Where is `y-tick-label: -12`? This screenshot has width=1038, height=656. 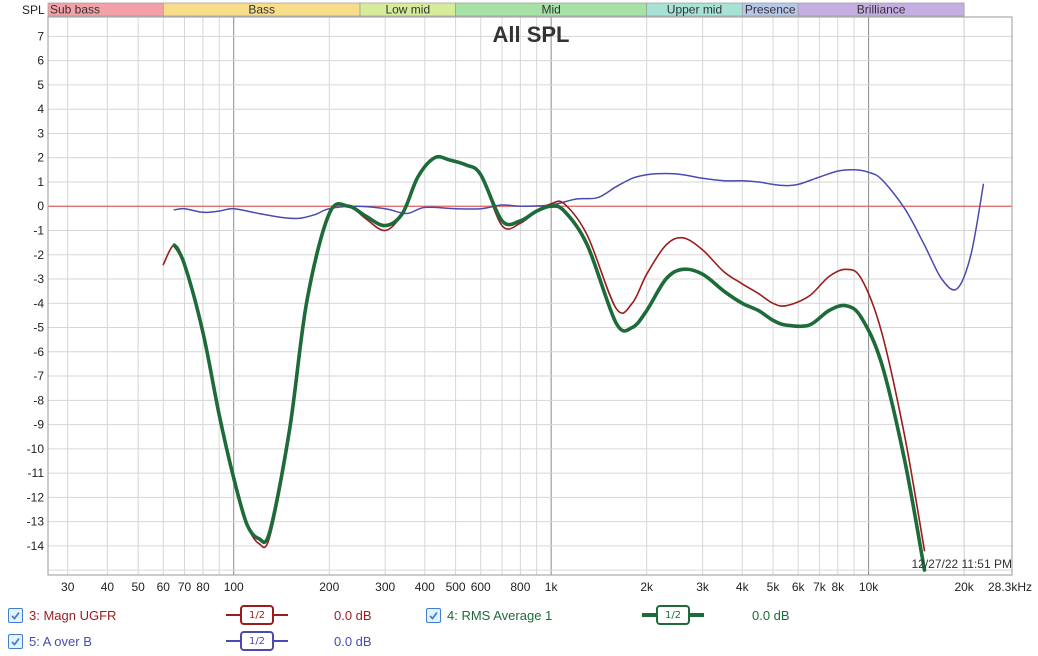 y-tick-label: -12 is located at coordinates (36, 497).